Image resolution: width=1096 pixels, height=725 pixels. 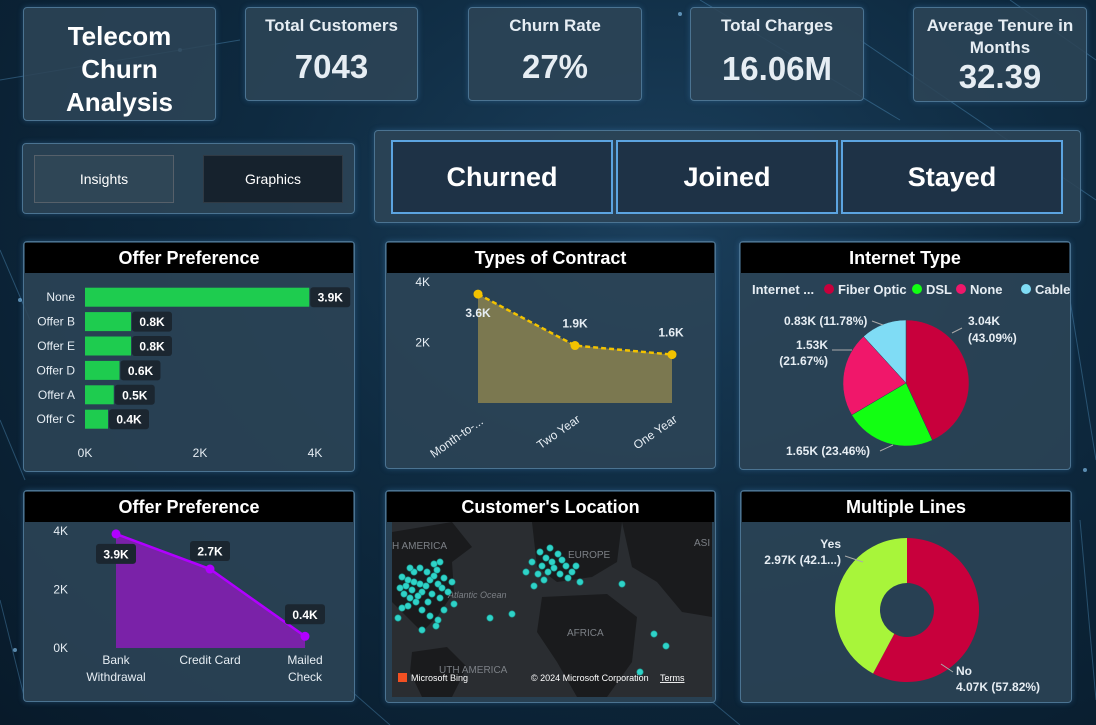 I want to click on bing-attribution: Microsoft Bing, so click(x=439, y=678).